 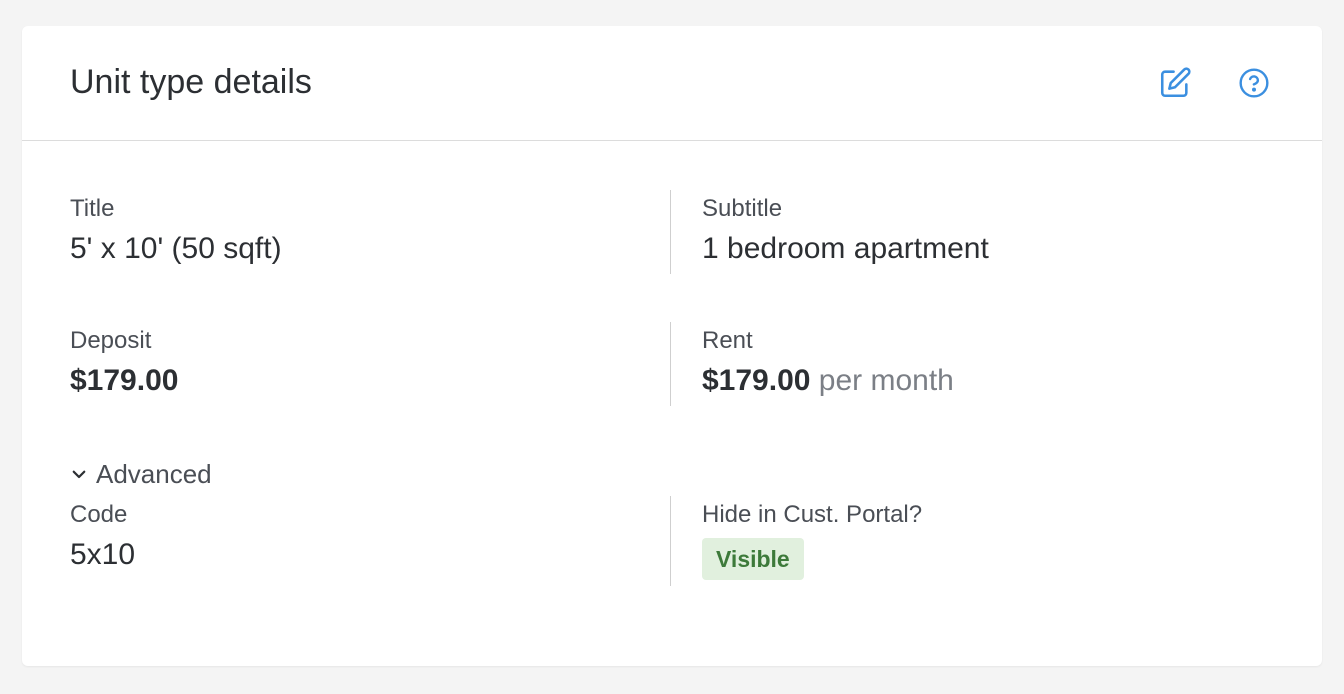 I want to click on portal-visibility-field: Hide in Cust. Portal? Visible, so click(x=812, y=540).